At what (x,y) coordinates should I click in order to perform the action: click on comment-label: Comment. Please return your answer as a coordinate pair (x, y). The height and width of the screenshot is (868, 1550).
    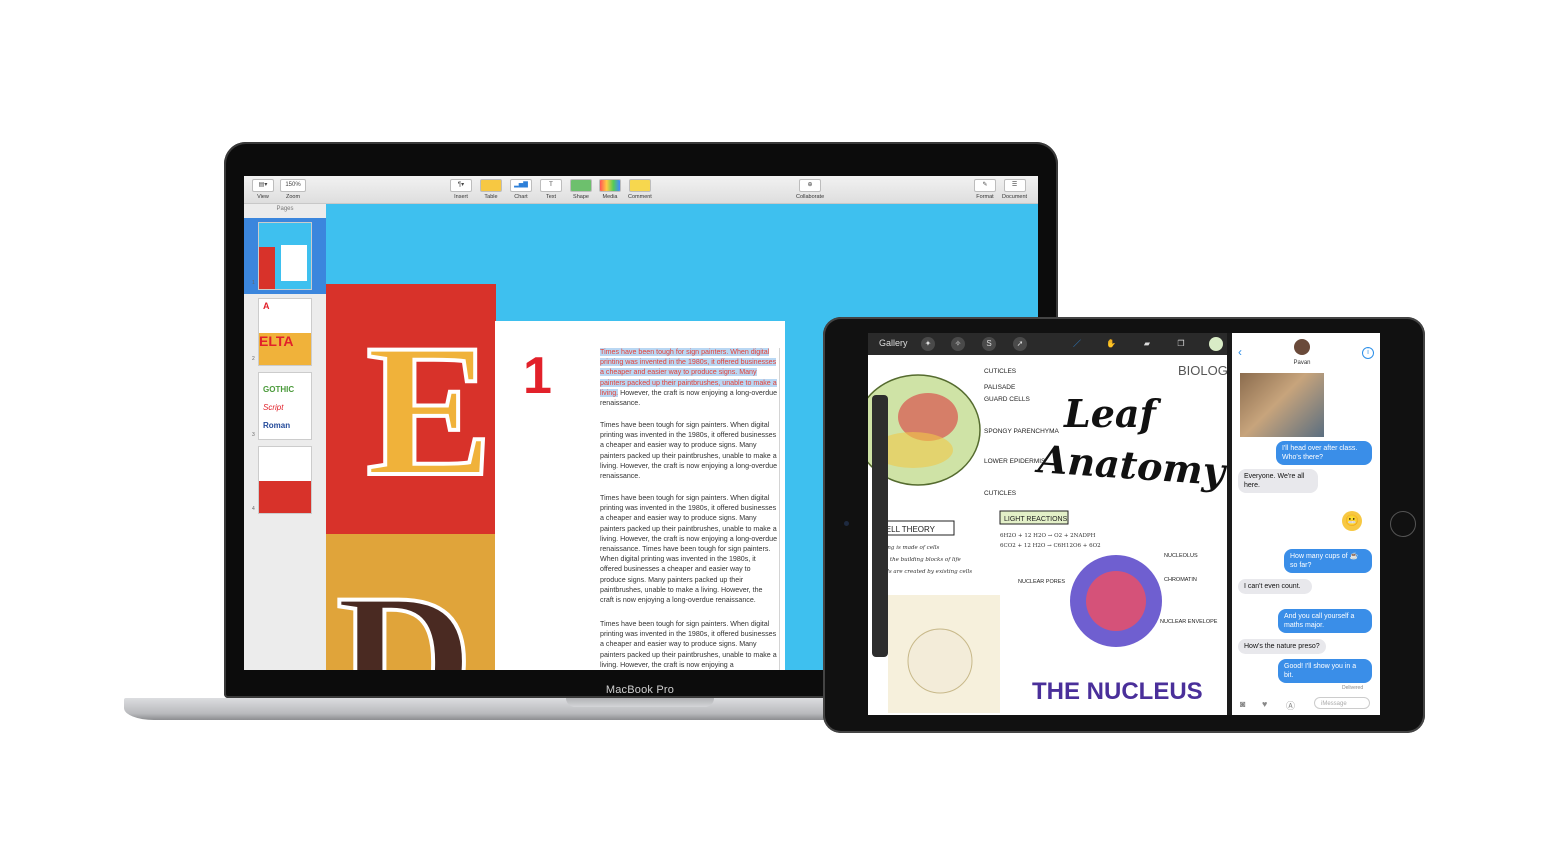
    Looking at the image, I should click on (640, 197).